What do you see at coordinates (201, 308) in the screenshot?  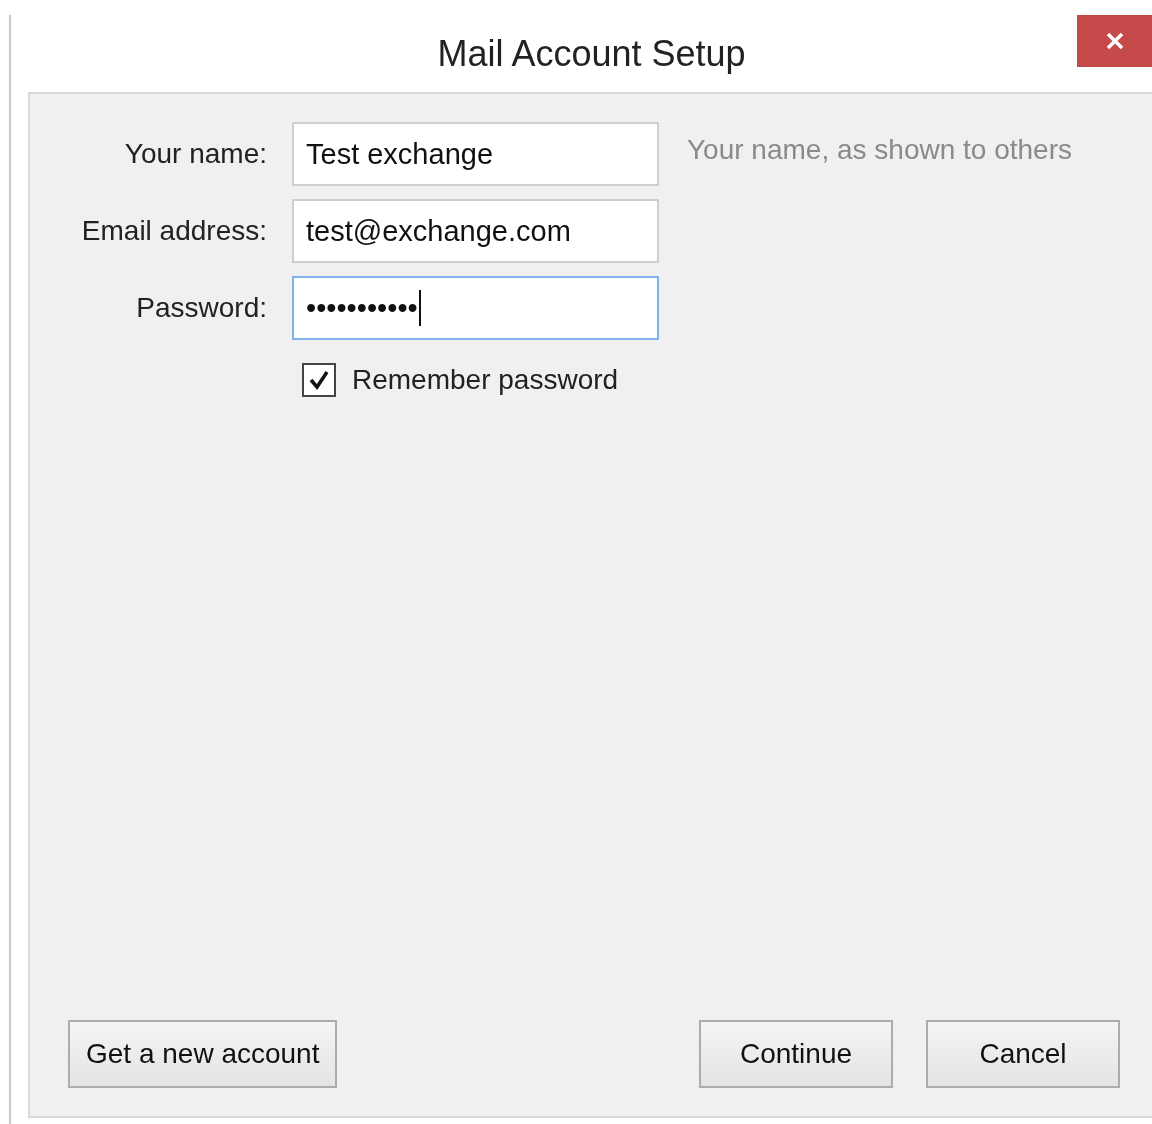 I see `field-label: Password:` at bounding box center [201, 308].